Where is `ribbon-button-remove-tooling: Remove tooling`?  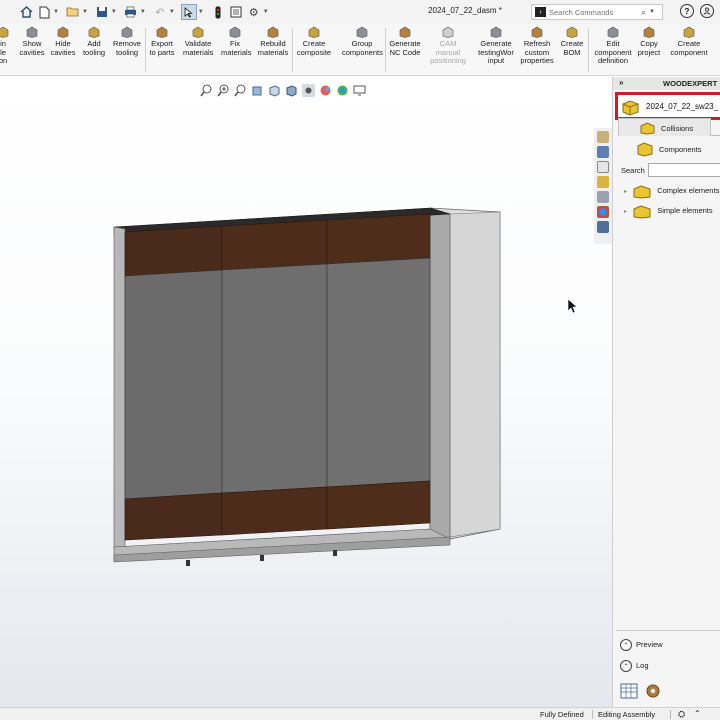
ribbon-button-remove-tooling: Remove tooling is located at coordinates (127, 41).